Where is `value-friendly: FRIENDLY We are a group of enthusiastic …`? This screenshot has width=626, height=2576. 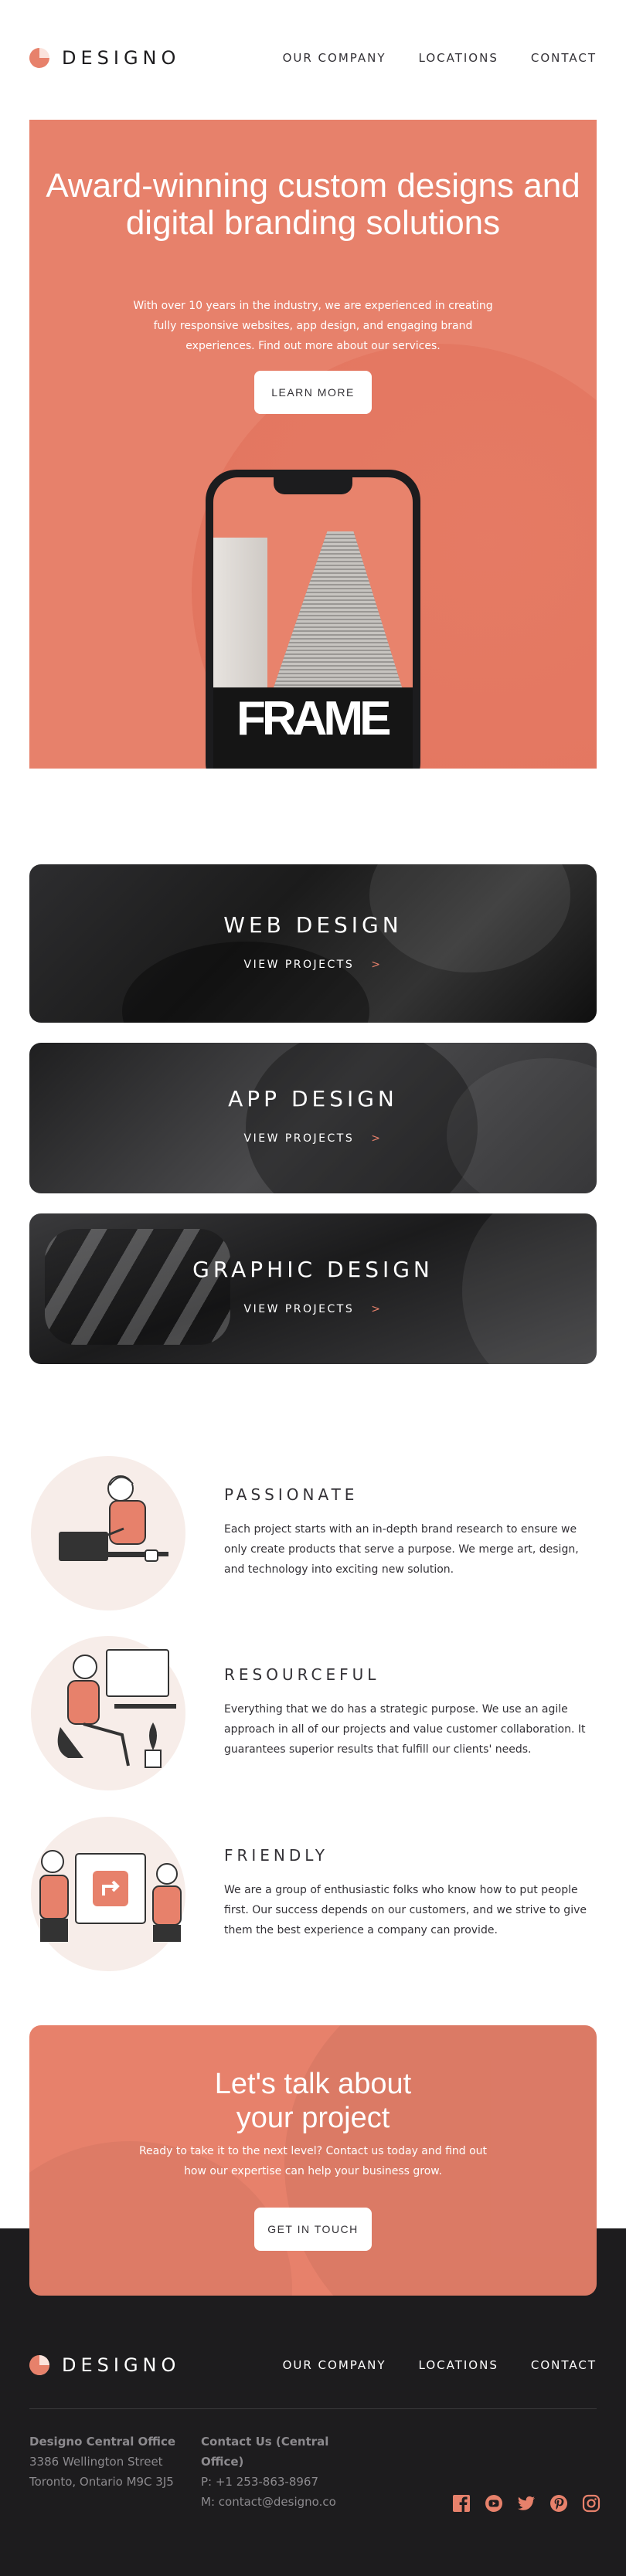 value-friendly: FRIENDLY We are a group of enthusiastic … is located at coordinates (313, 1895).